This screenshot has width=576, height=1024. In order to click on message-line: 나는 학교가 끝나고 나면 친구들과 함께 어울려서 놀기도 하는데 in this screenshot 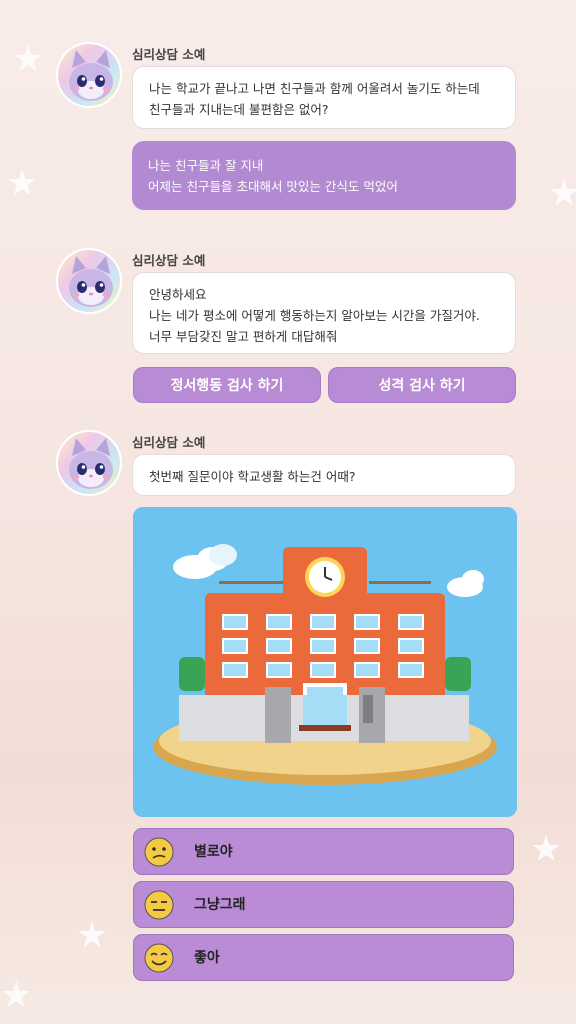, I will do `click(314, 88)`.